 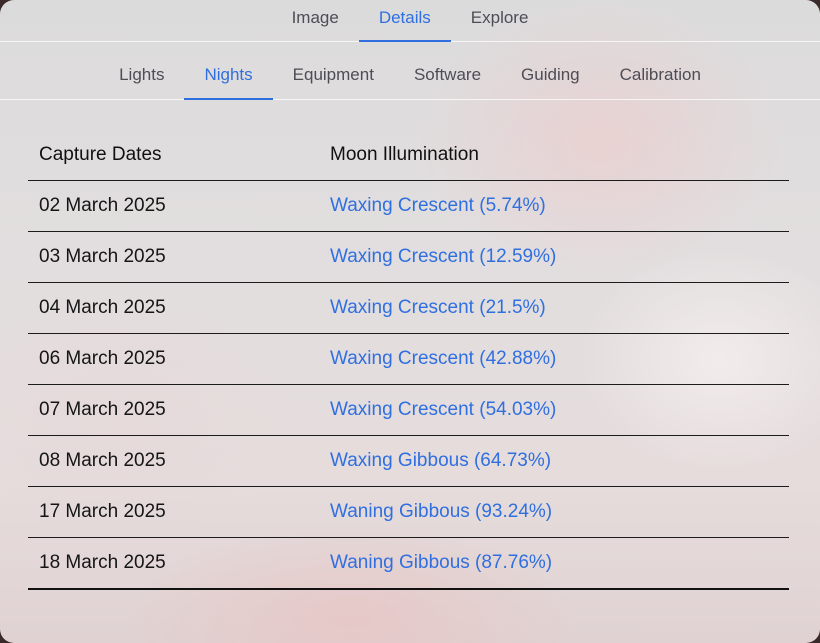 I want to click on tab-image: Image, so click(x=315, y=20).